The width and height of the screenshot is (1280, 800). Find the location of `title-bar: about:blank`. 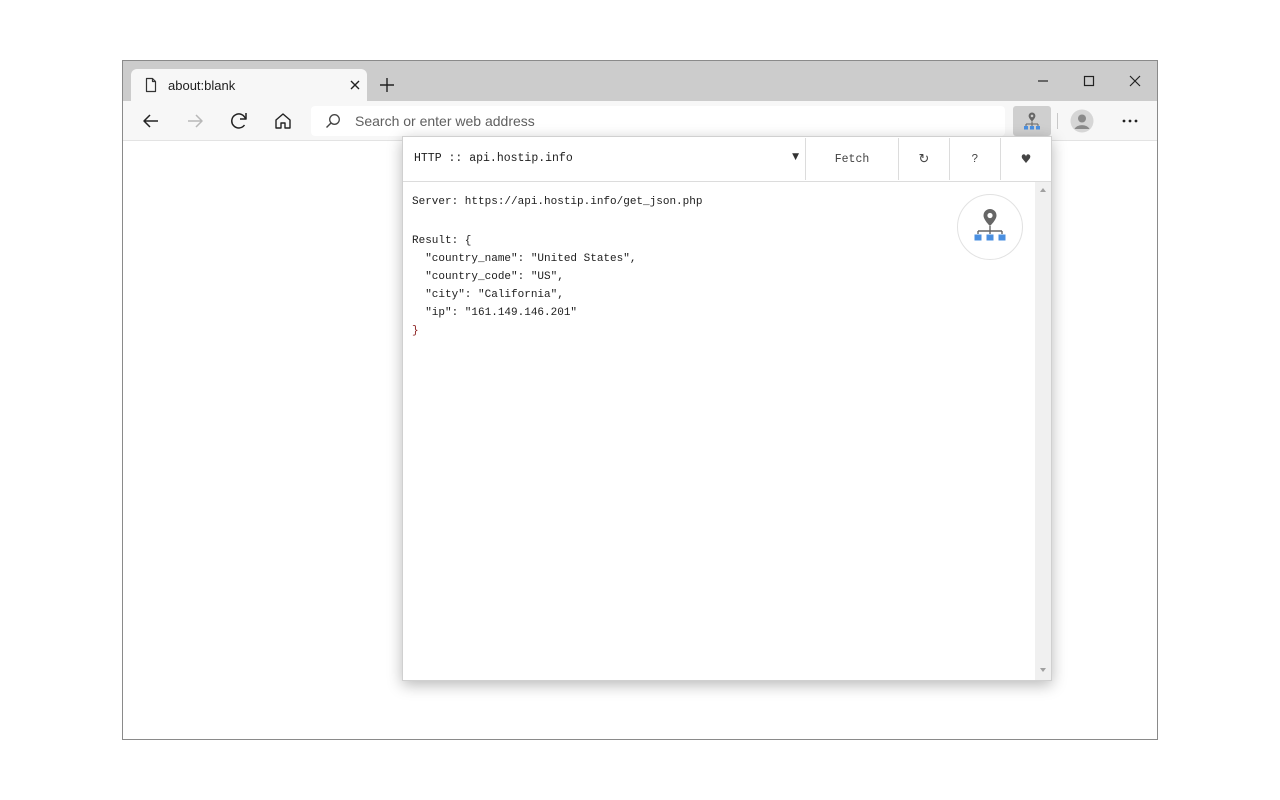

title-bar: about:blank is located at coordinates (640, 81).